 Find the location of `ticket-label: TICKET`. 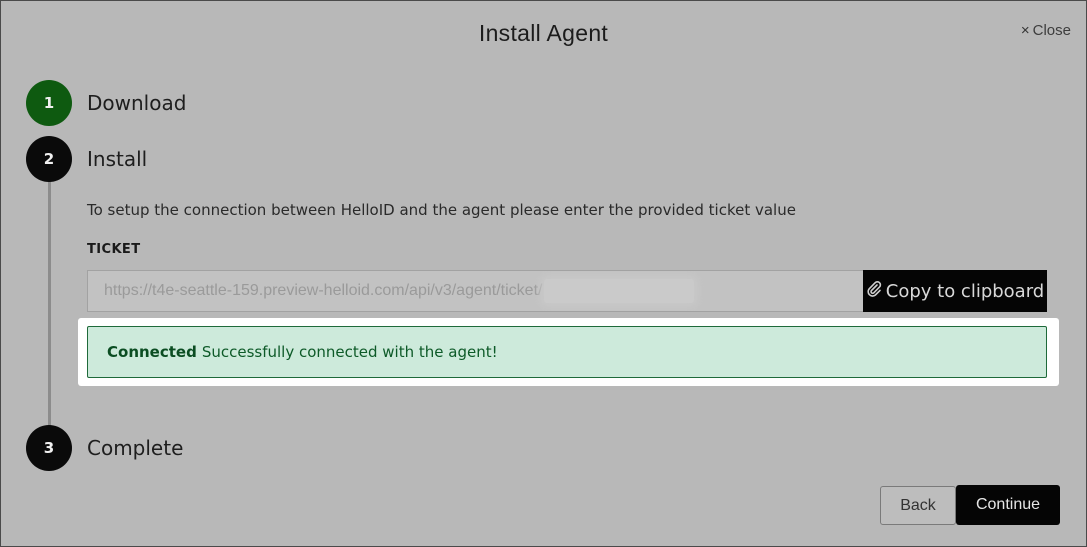

ticket-label: TICKET is located at coordinates (114, 249).